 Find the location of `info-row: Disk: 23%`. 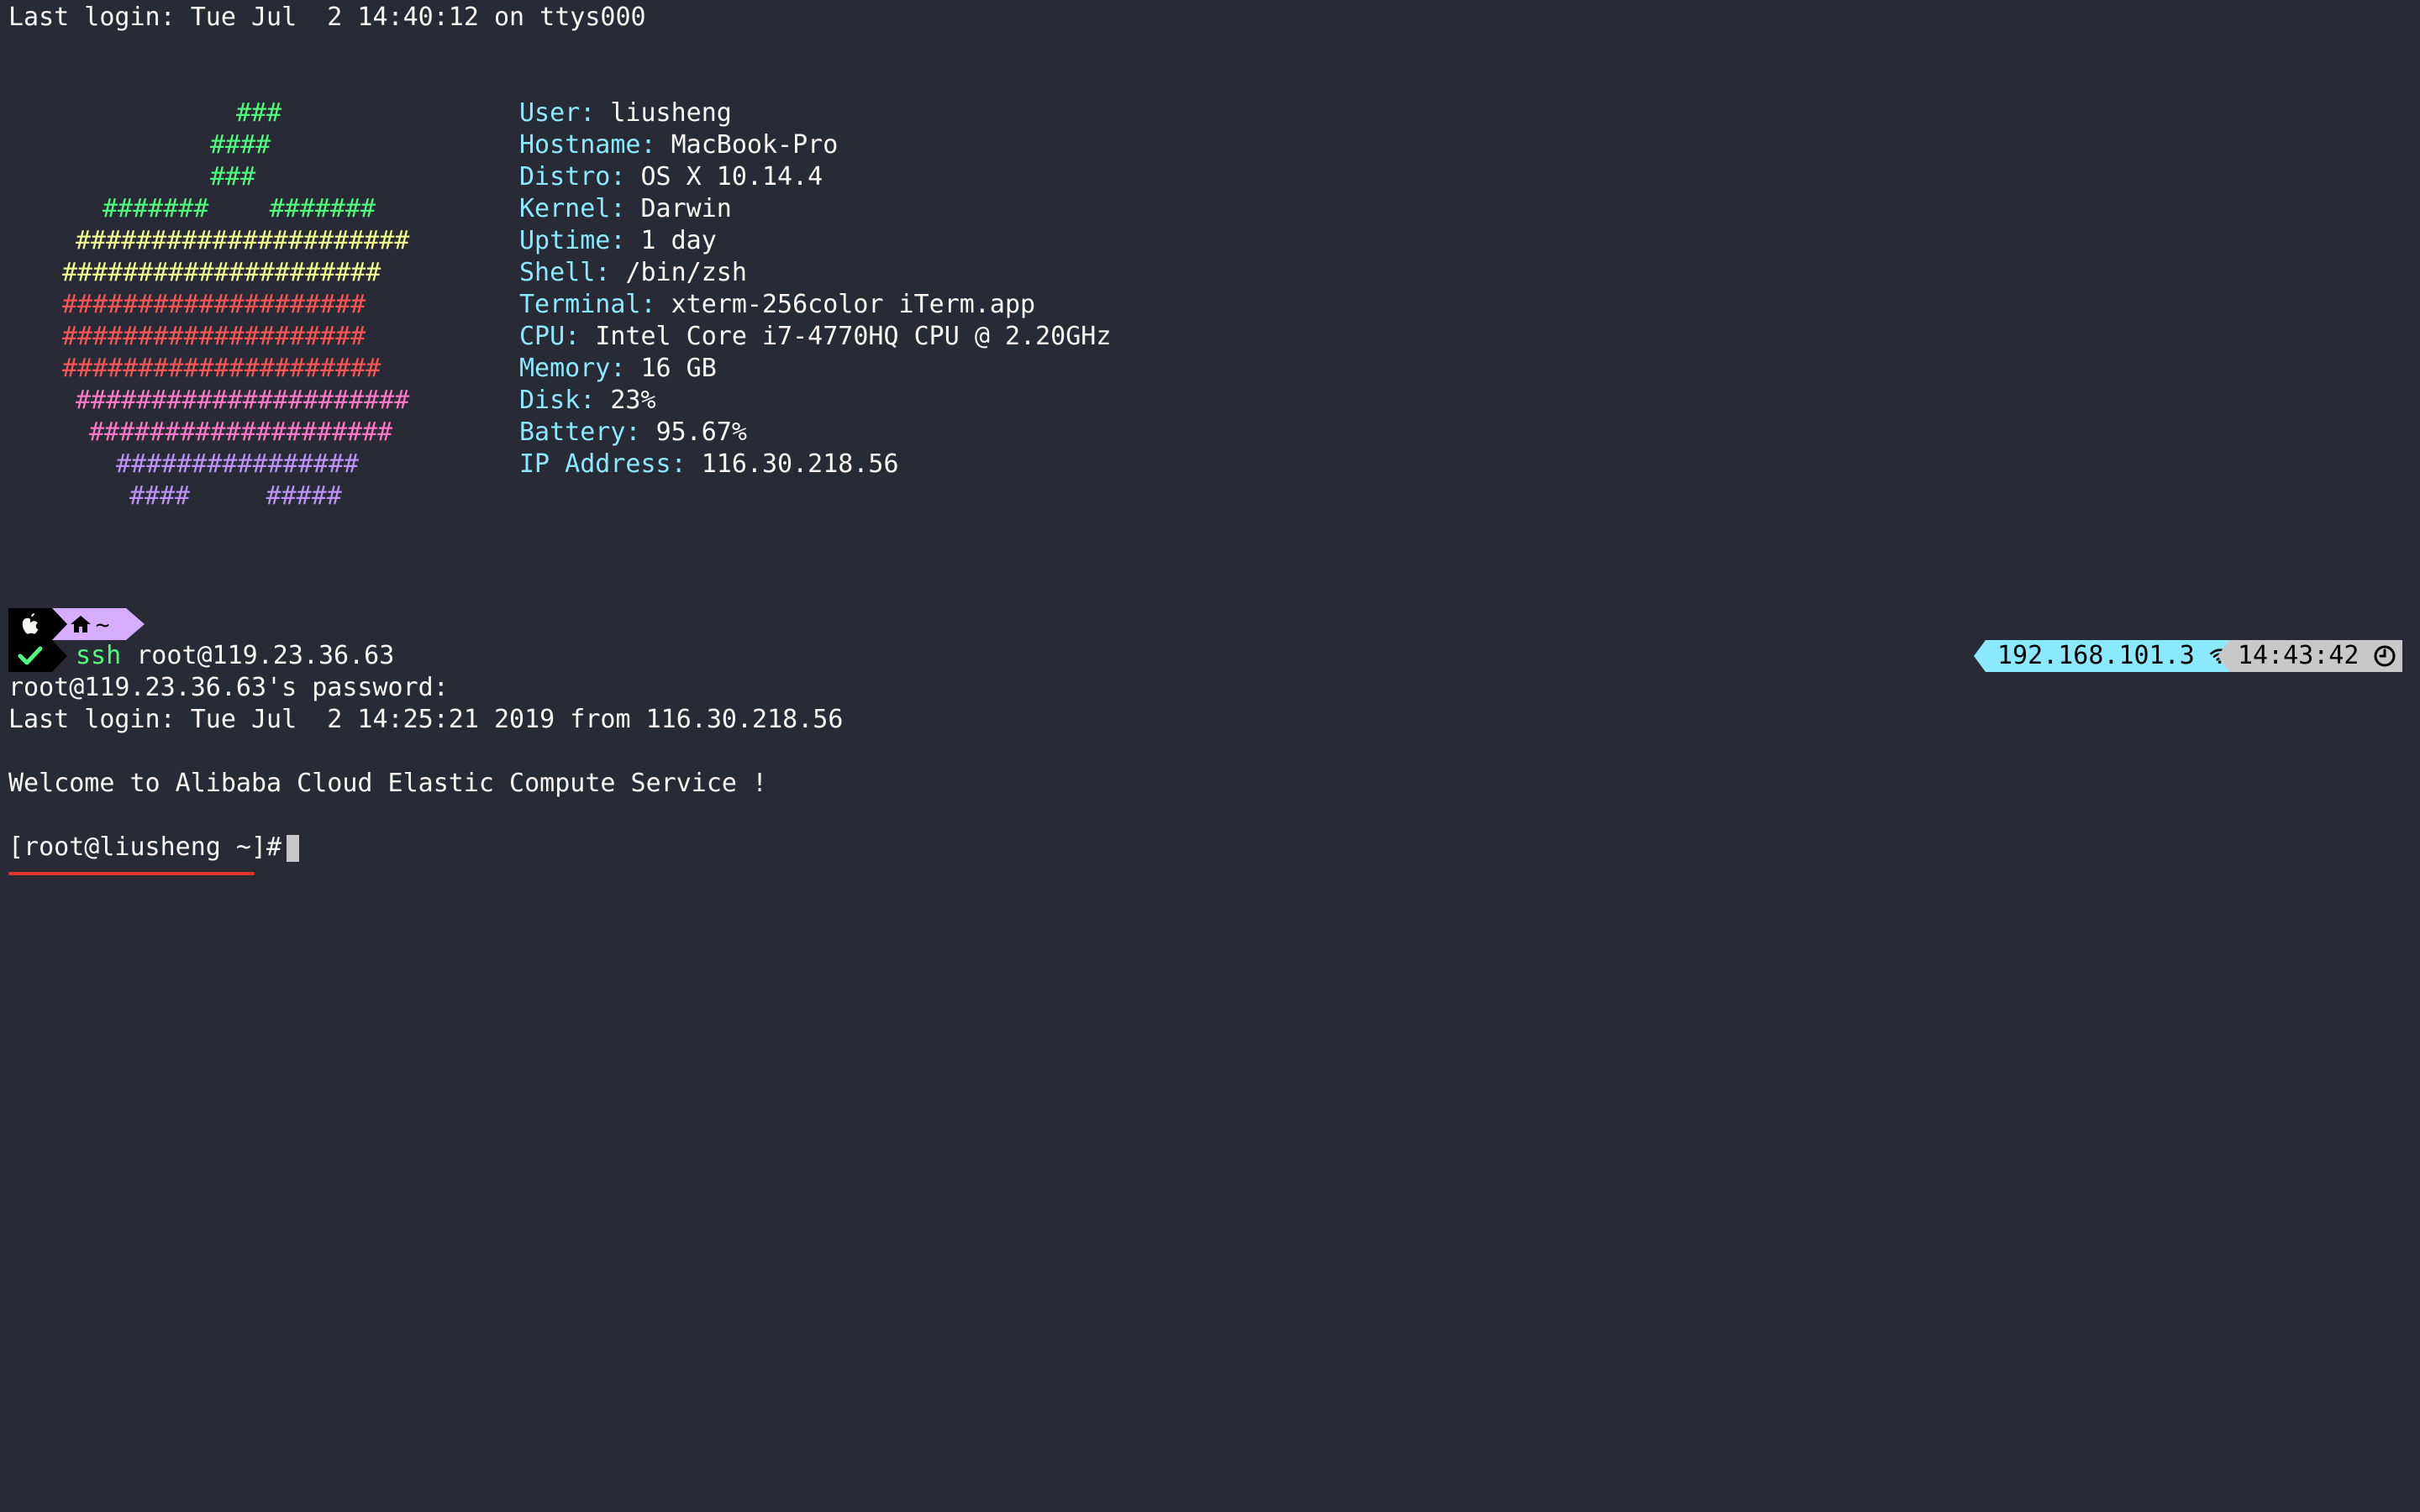

info-row: Disk: 23% is located at coordinates (587, 401).